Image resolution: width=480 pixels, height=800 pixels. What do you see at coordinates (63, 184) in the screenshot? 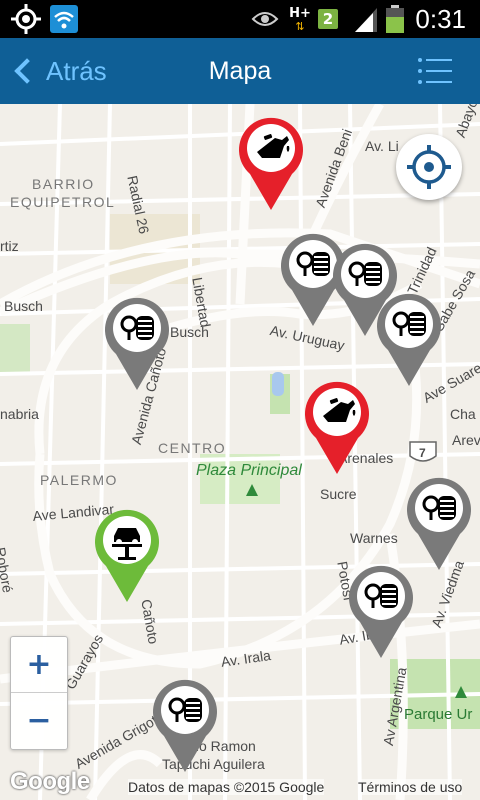
I see `district-label: BARRIO` at bounding box center [63, 184].